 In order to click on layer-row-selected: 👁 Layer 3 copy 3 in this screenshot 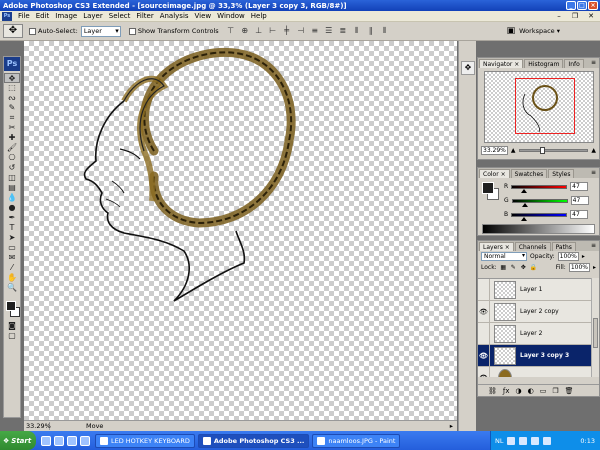, I will do `click(538, 355)`.